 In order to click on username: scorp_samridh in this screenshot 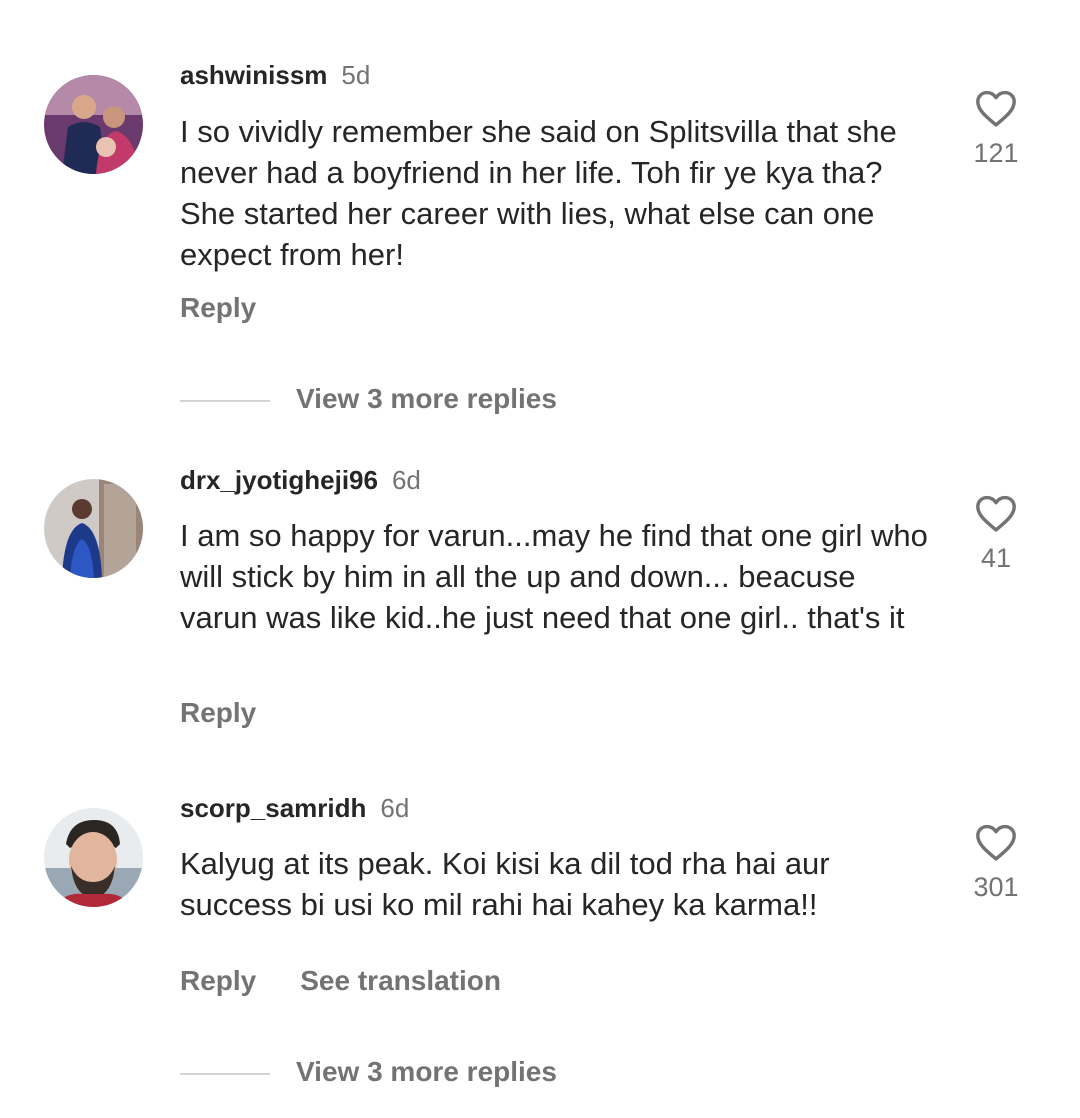, I will do `click(273, 808)`.